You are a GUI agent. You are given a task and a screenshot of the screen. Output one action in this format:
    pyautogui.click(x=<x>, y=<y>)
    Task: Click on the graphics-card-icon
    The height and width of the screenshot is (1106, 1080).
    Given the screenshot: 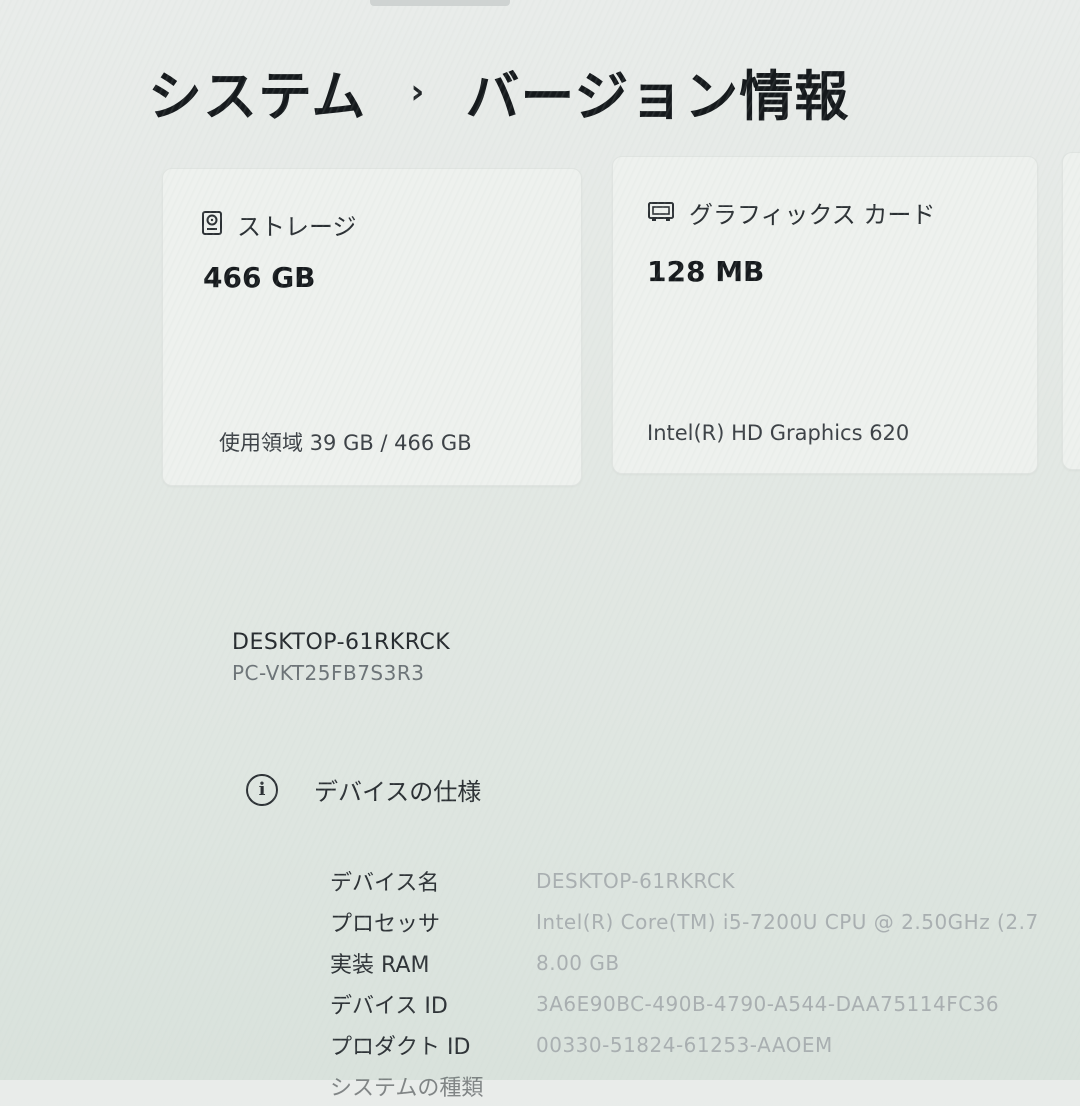 What is the action you would take?
    pyautogui.click(x=661, y=213)
    